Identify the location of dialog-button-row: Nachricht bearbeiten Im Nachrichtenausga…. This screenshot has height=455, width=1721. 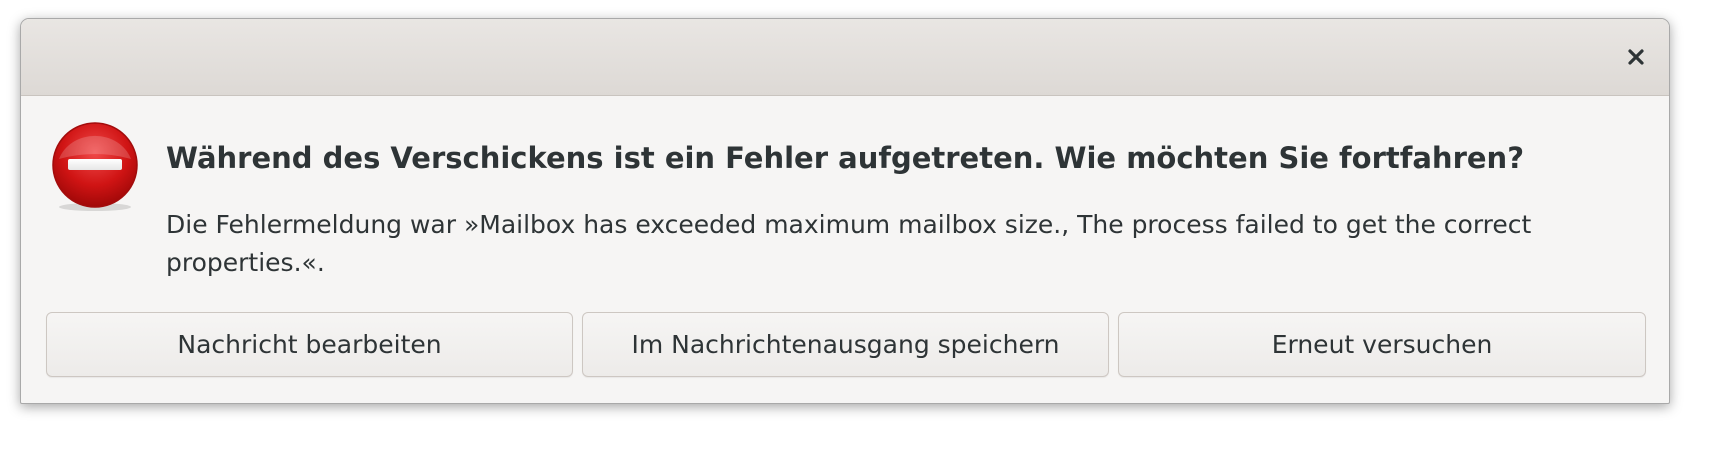
(846, 345).